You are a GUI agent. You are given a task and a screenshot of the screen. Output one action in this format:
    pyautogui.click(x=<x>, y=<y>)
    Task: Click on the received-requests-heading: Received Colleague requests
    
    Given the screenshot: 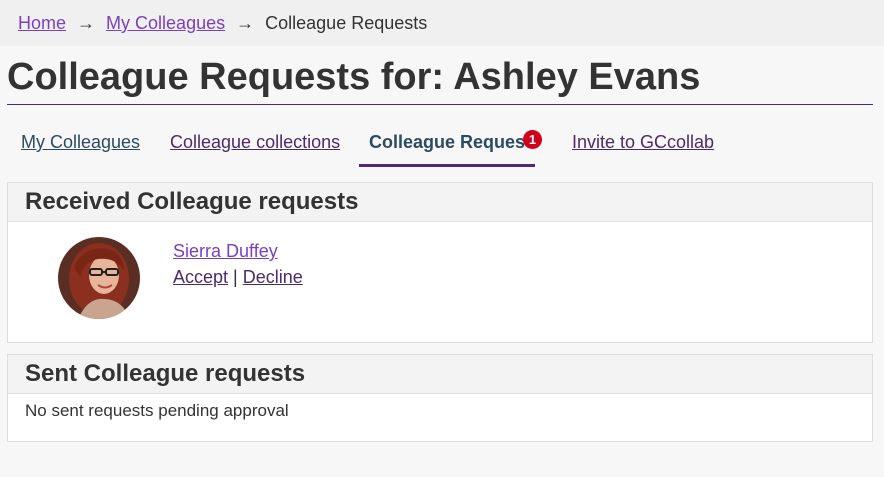 What is the action you would take?
    pyautogui.click(x=440, y=202)
    